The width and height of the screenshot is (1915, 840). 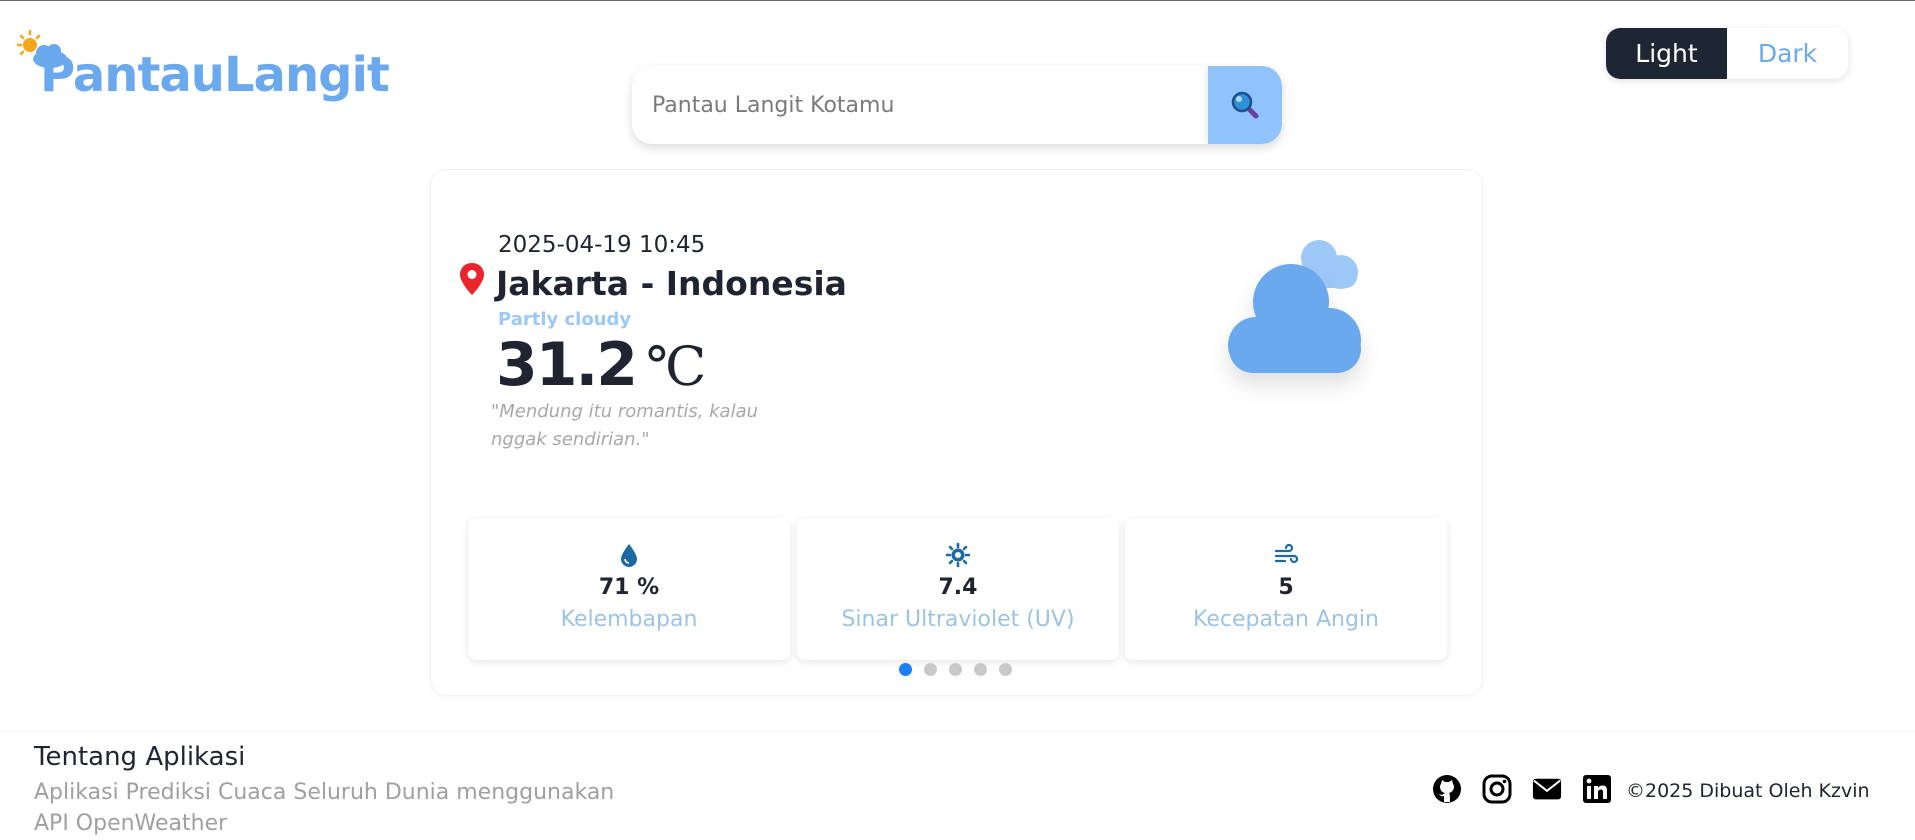 I want to click on weather-datetime: 2025-04-19 10:45, so click(x=602, y=245).